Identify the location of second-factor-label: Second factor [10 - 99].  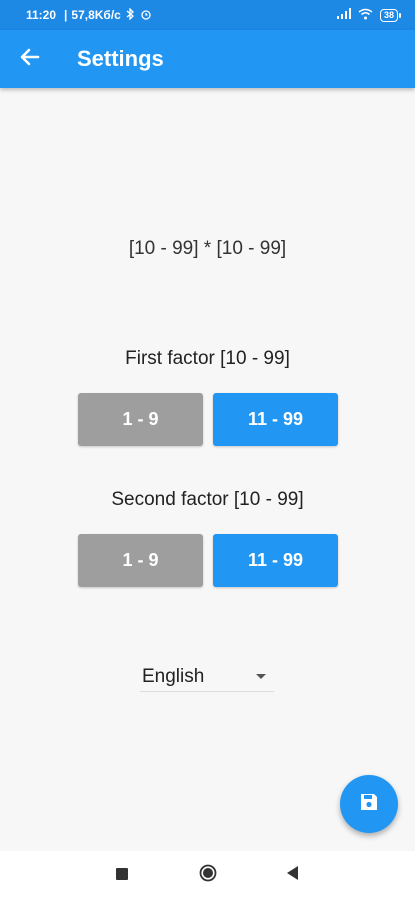
(207, 499).